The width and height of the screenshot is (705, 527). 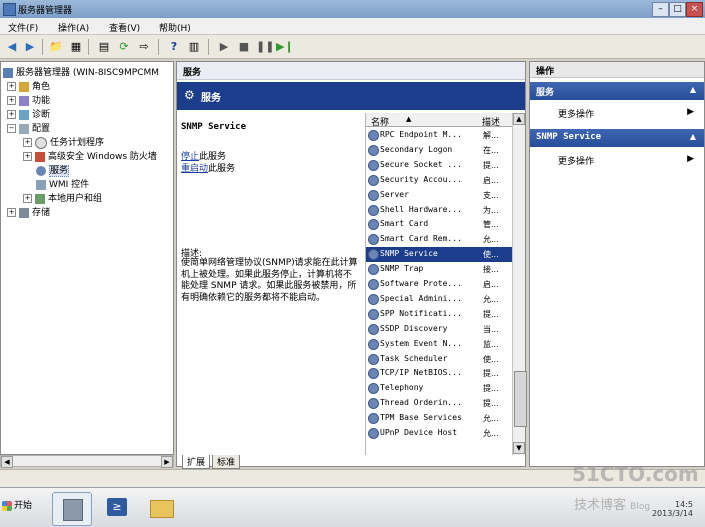 I want to click on services-vertical-scrollbar: ▲ ▼, so click(x=519, y=284).